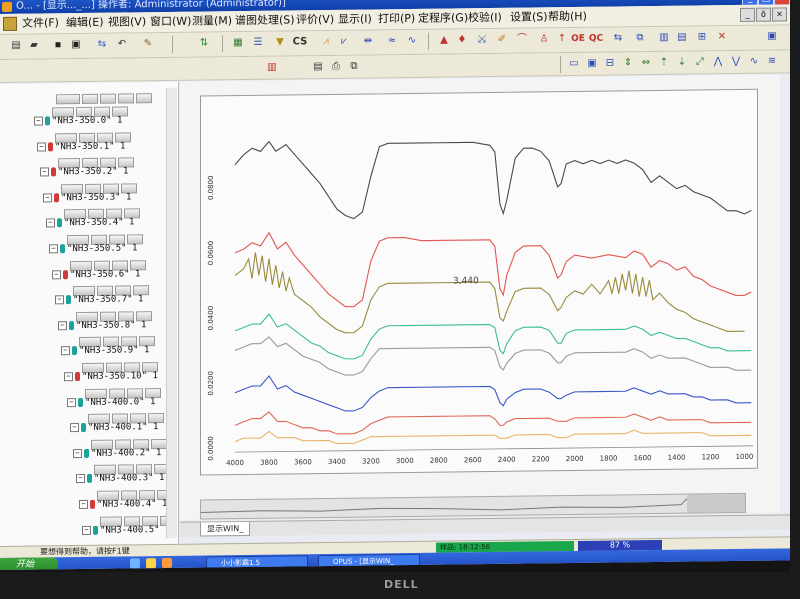  What do you see at coordinates (544, 39) in the screenshot?
I see `person-icon: ♙` at bounding box center [544, 39].